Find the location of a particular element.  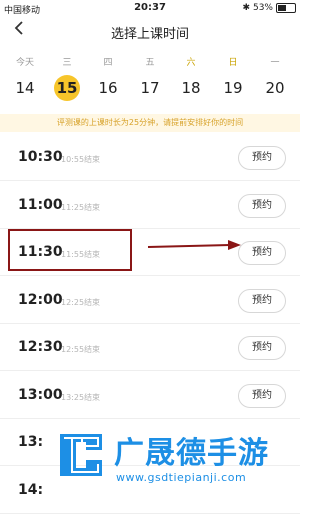

slot-start-time: 10:30 is located at coordinates (40, 157).